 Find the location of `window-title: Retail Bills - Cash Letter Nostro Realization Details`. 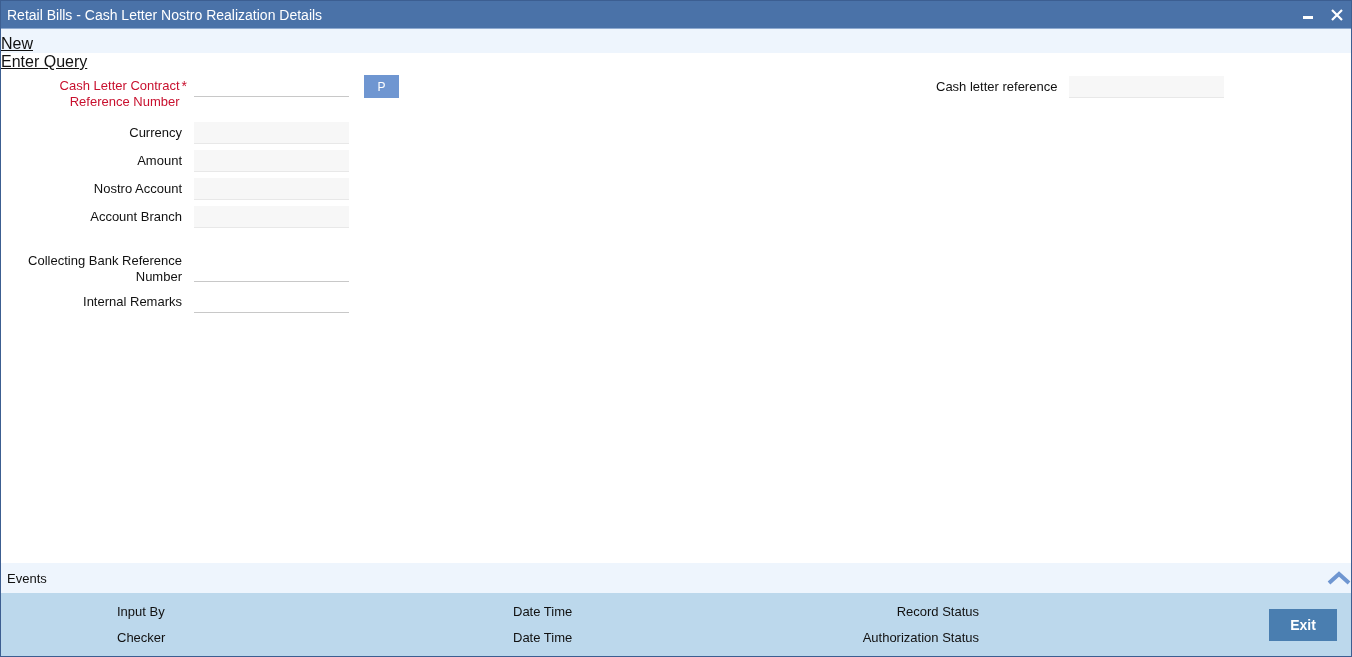

window-title: Retail Bills - Cash Letter Nostro Realization Details is located at coordinates (165, 14).